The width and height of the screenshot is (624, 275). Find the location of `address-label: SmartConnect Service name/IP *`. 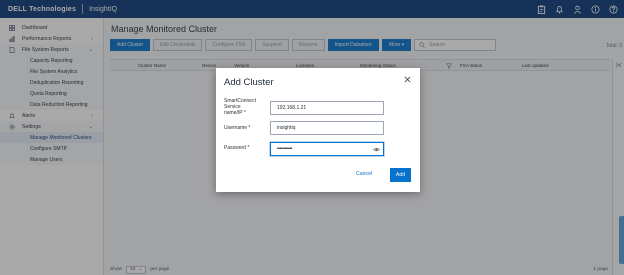

address-label: SmartConnect Service name/IP * is located at coordinates (240, 107).